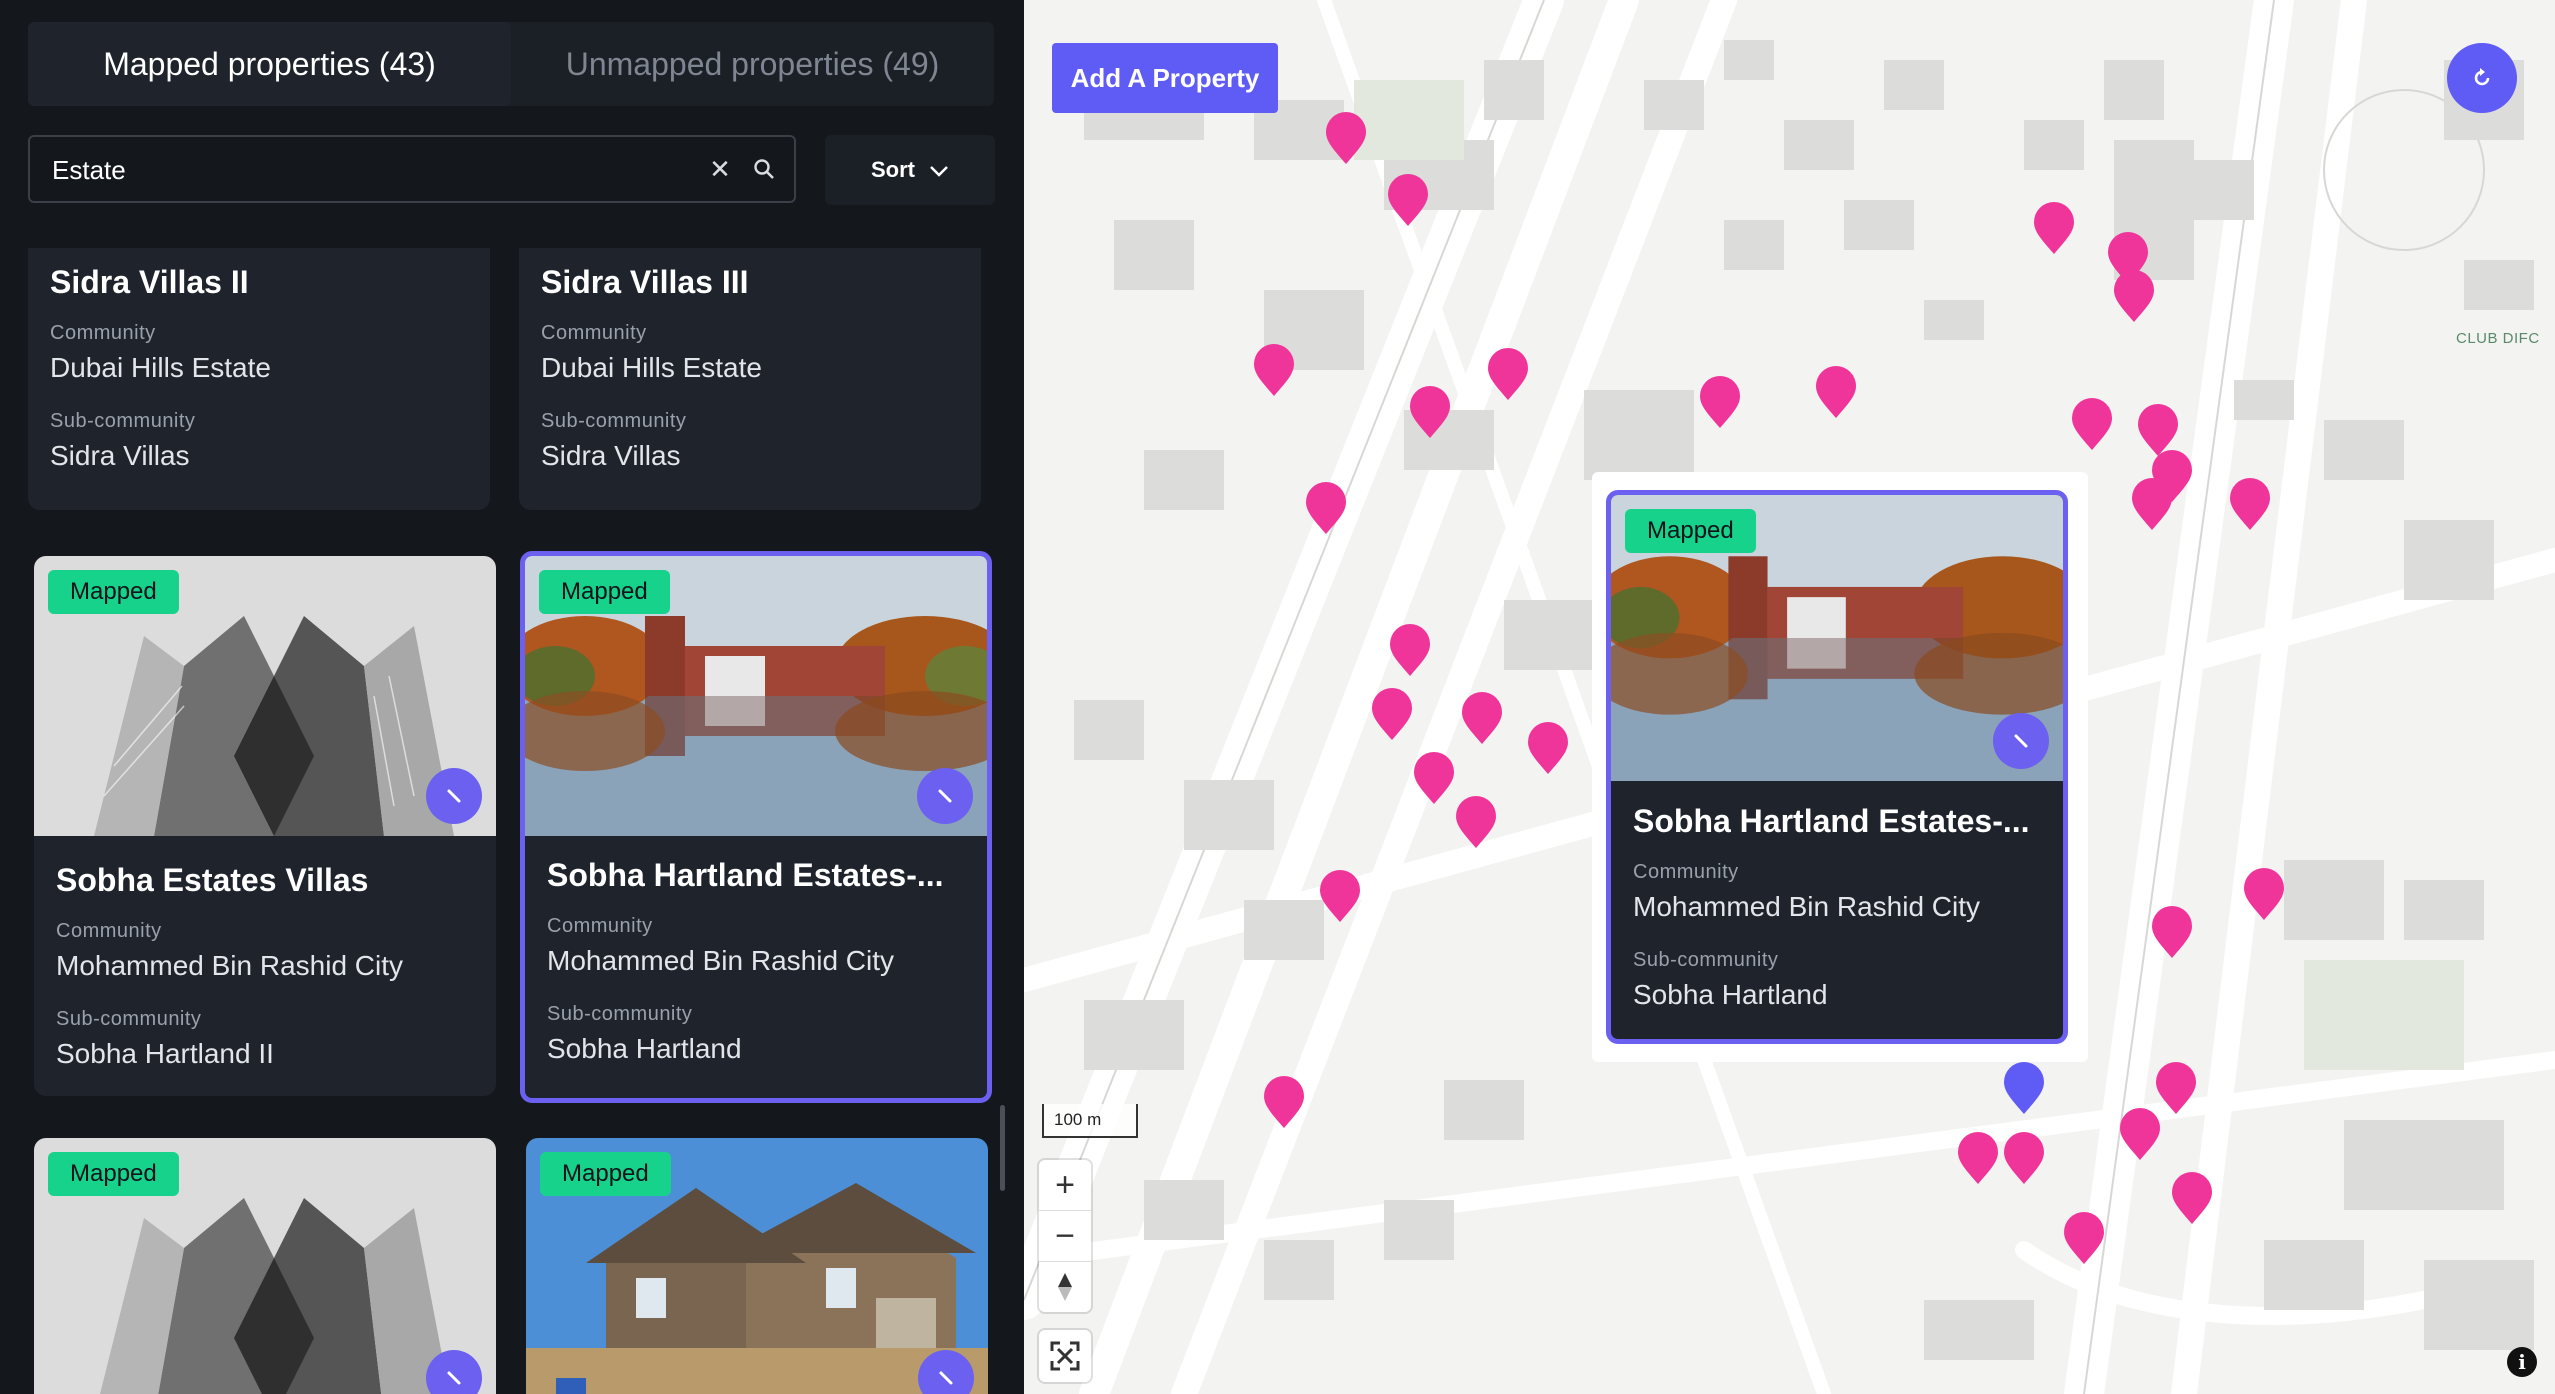 This screenshot has height=1394, width=2555. I want to click on tab-unmapped-properties: Unmapped properties (49), so click(752, 64).